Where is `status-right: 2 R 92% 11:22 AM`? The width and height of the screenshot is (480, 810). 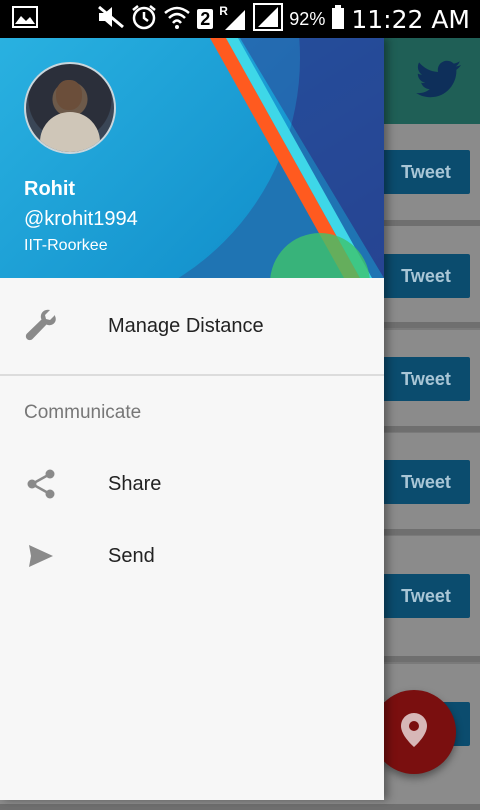 status-right: 2 R 92% 11:22 AM is located at coordinates (288, 19).